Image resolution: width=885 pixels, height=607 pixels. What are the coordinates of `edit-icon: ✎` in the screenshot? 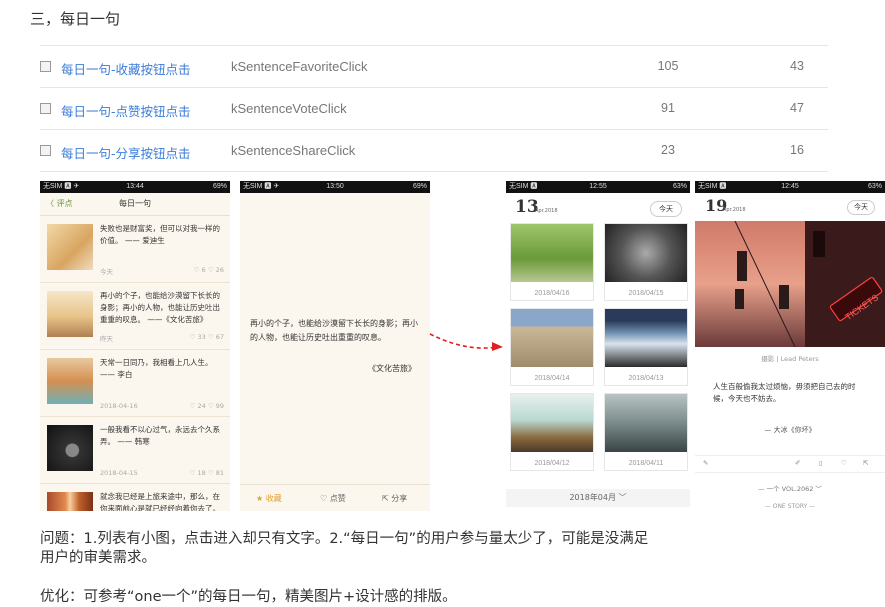 It's located at (705, 463).